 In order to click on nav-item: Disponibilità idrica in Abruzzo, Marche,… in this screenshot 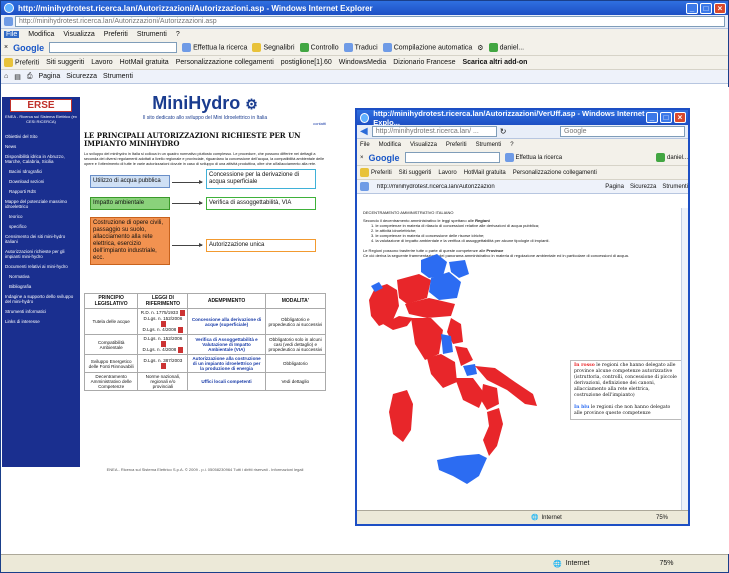, I will do `click(41, 159)`.